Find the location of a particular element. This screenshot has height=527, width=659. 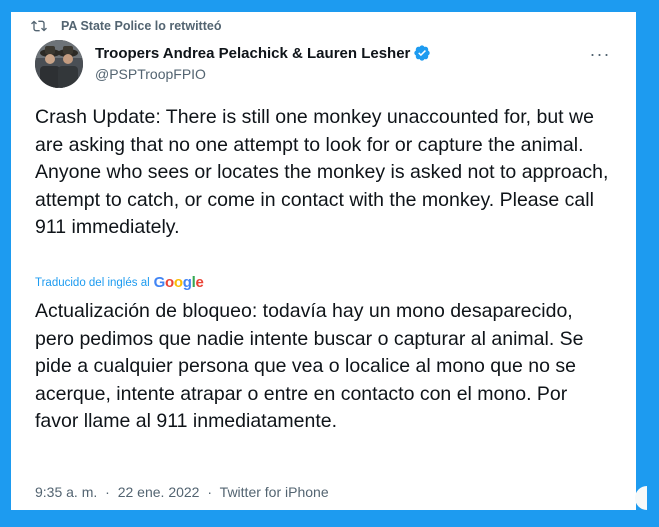

author-handle: @PSPTroopFPIO is located at coordinates (263, 74).